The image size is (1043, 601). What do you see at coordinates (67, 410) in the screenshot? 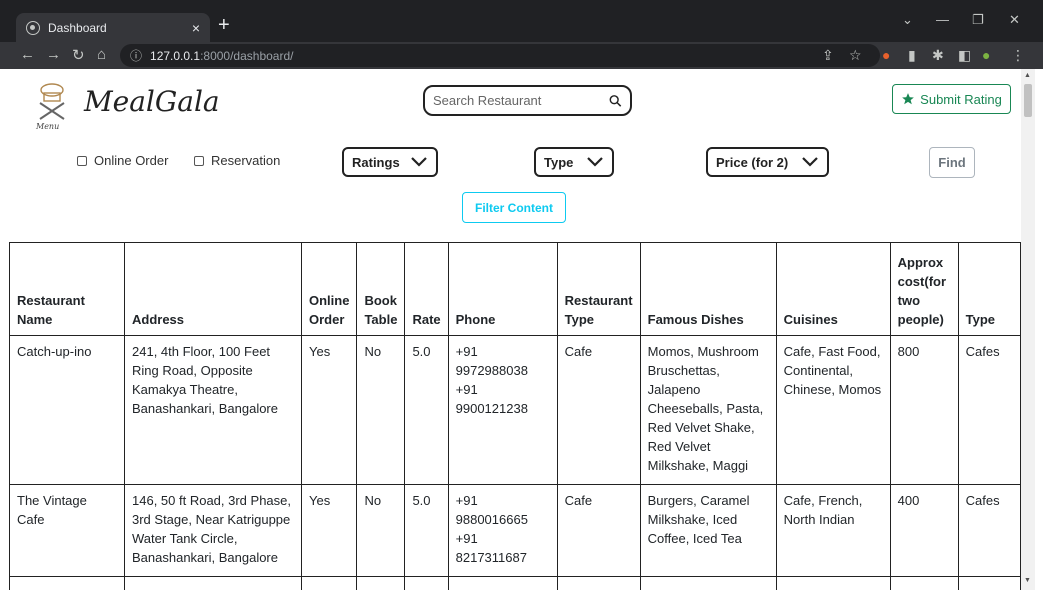
I see `cell-name: Catch-up-ino` at bounding box center [67, 410].